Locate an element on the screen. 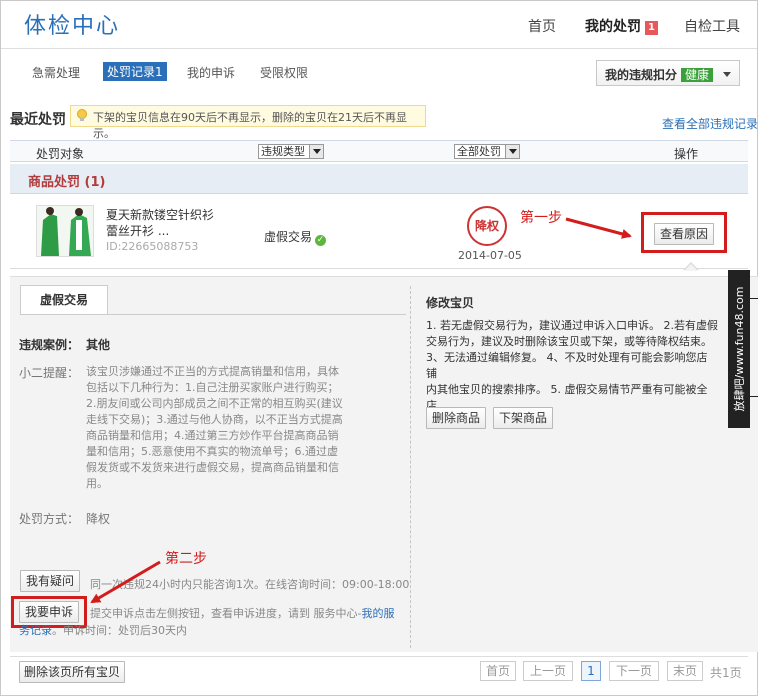 The height and width of the screenshot is (698, 760). reminder-label: 小二提醒： is located at coordinates (49, 373).